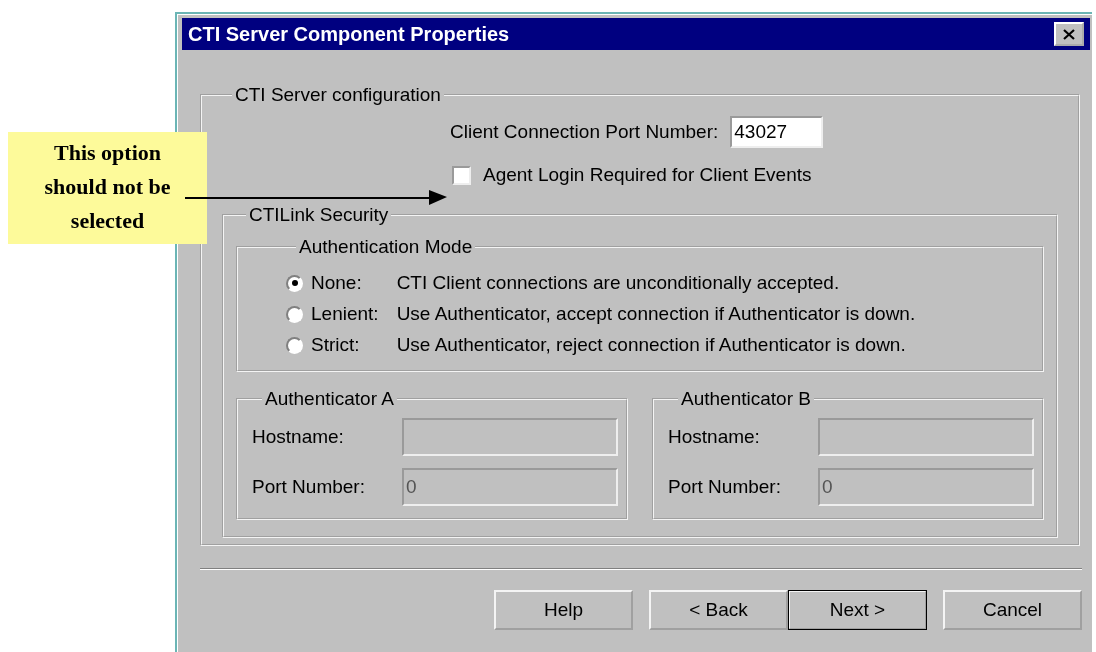 The height and width of the screenshot is (652, 1096). What do you see at coordinates (350, 283) in the screenshot?
I see `radio-label: None:` at bounding box center [350, 283].